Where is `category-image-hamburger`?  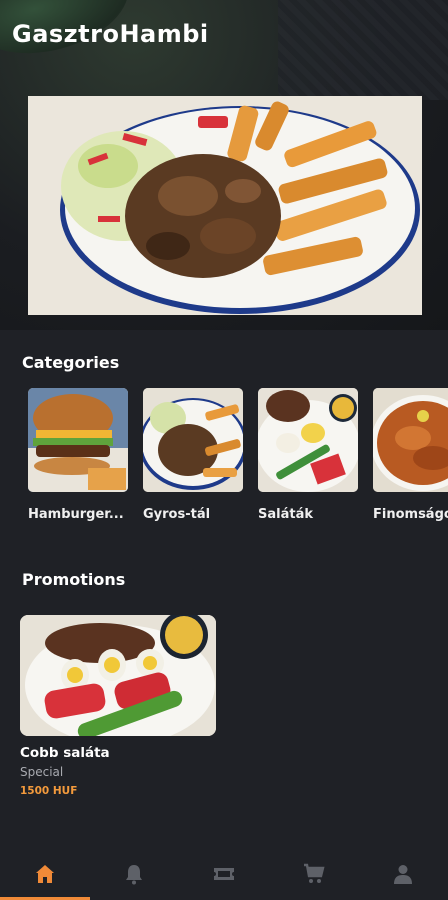
category-image-hamburger is located at coordinates (78, 440).